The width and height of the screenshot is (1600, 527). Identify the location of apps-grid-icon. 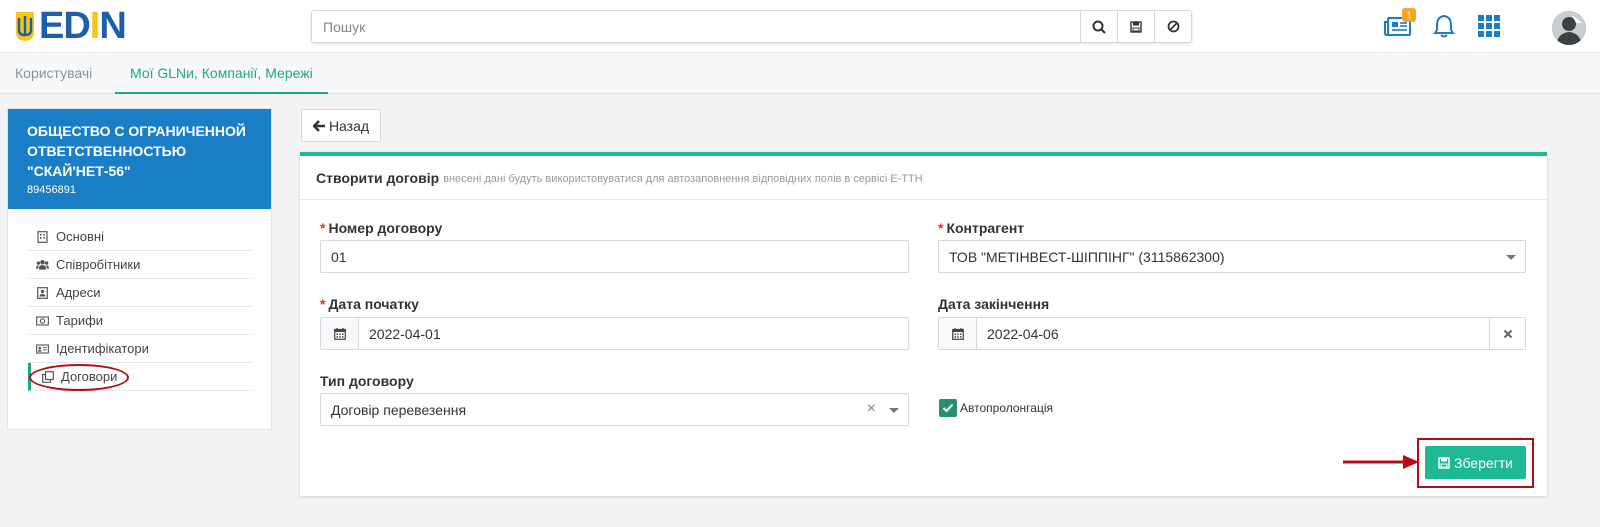
(1489, 26).